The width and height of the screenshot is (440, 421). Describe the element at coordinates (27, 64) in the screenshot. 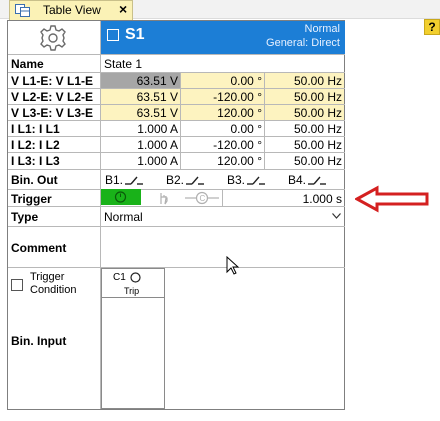

I see `name-label: Name` at that location.